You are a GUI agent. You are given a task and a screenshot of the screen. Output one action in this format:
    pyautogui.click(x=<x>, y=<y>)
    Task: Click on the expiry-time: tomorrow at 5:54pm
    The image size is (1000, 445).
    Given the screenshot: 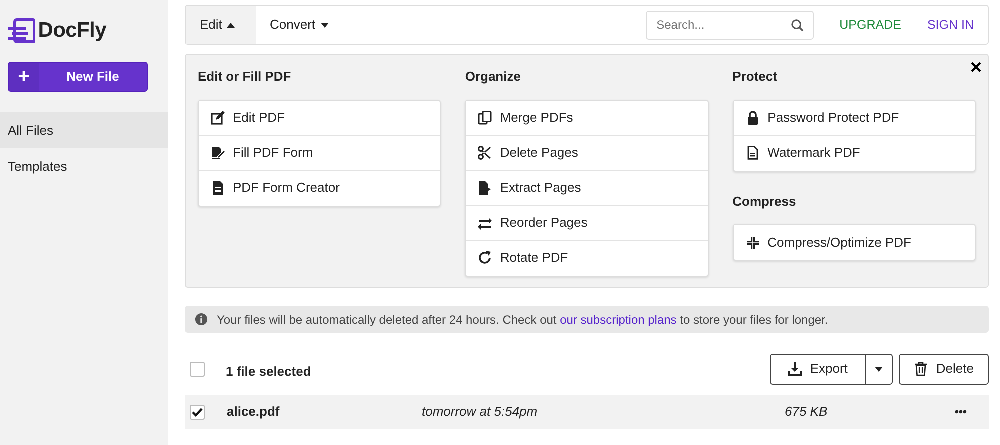 What is the action you would take?
    pyautogui.click(x=480, y=412)
    